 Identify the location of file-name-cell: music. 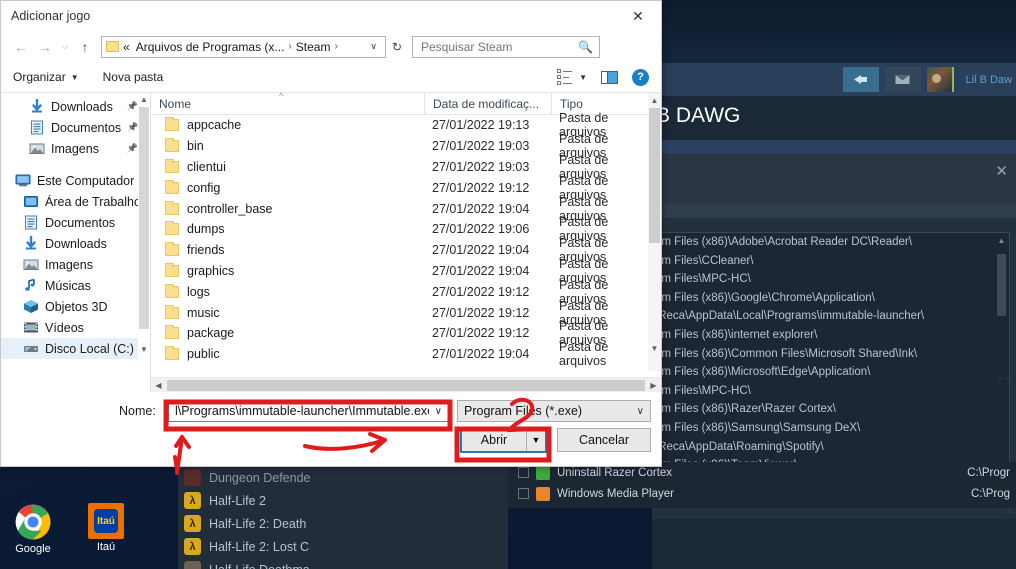
(287, 312).